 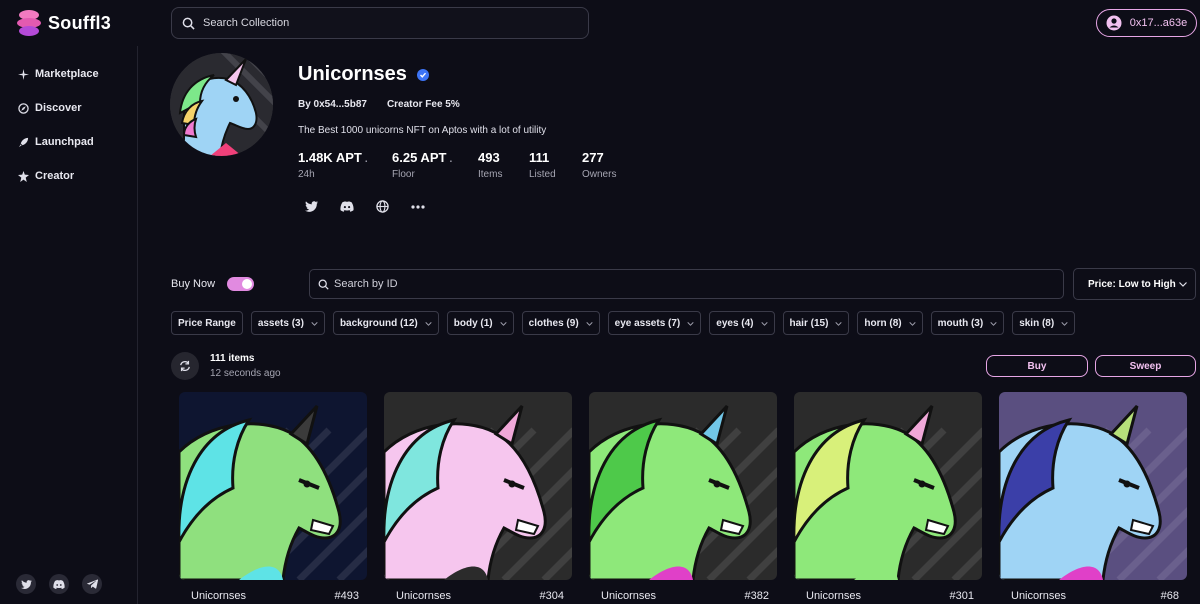 What do you see at coordinates (246, 23) in the screenshot?
I see `search-placeholder: Search Collection` at bounding box center [246, 23].